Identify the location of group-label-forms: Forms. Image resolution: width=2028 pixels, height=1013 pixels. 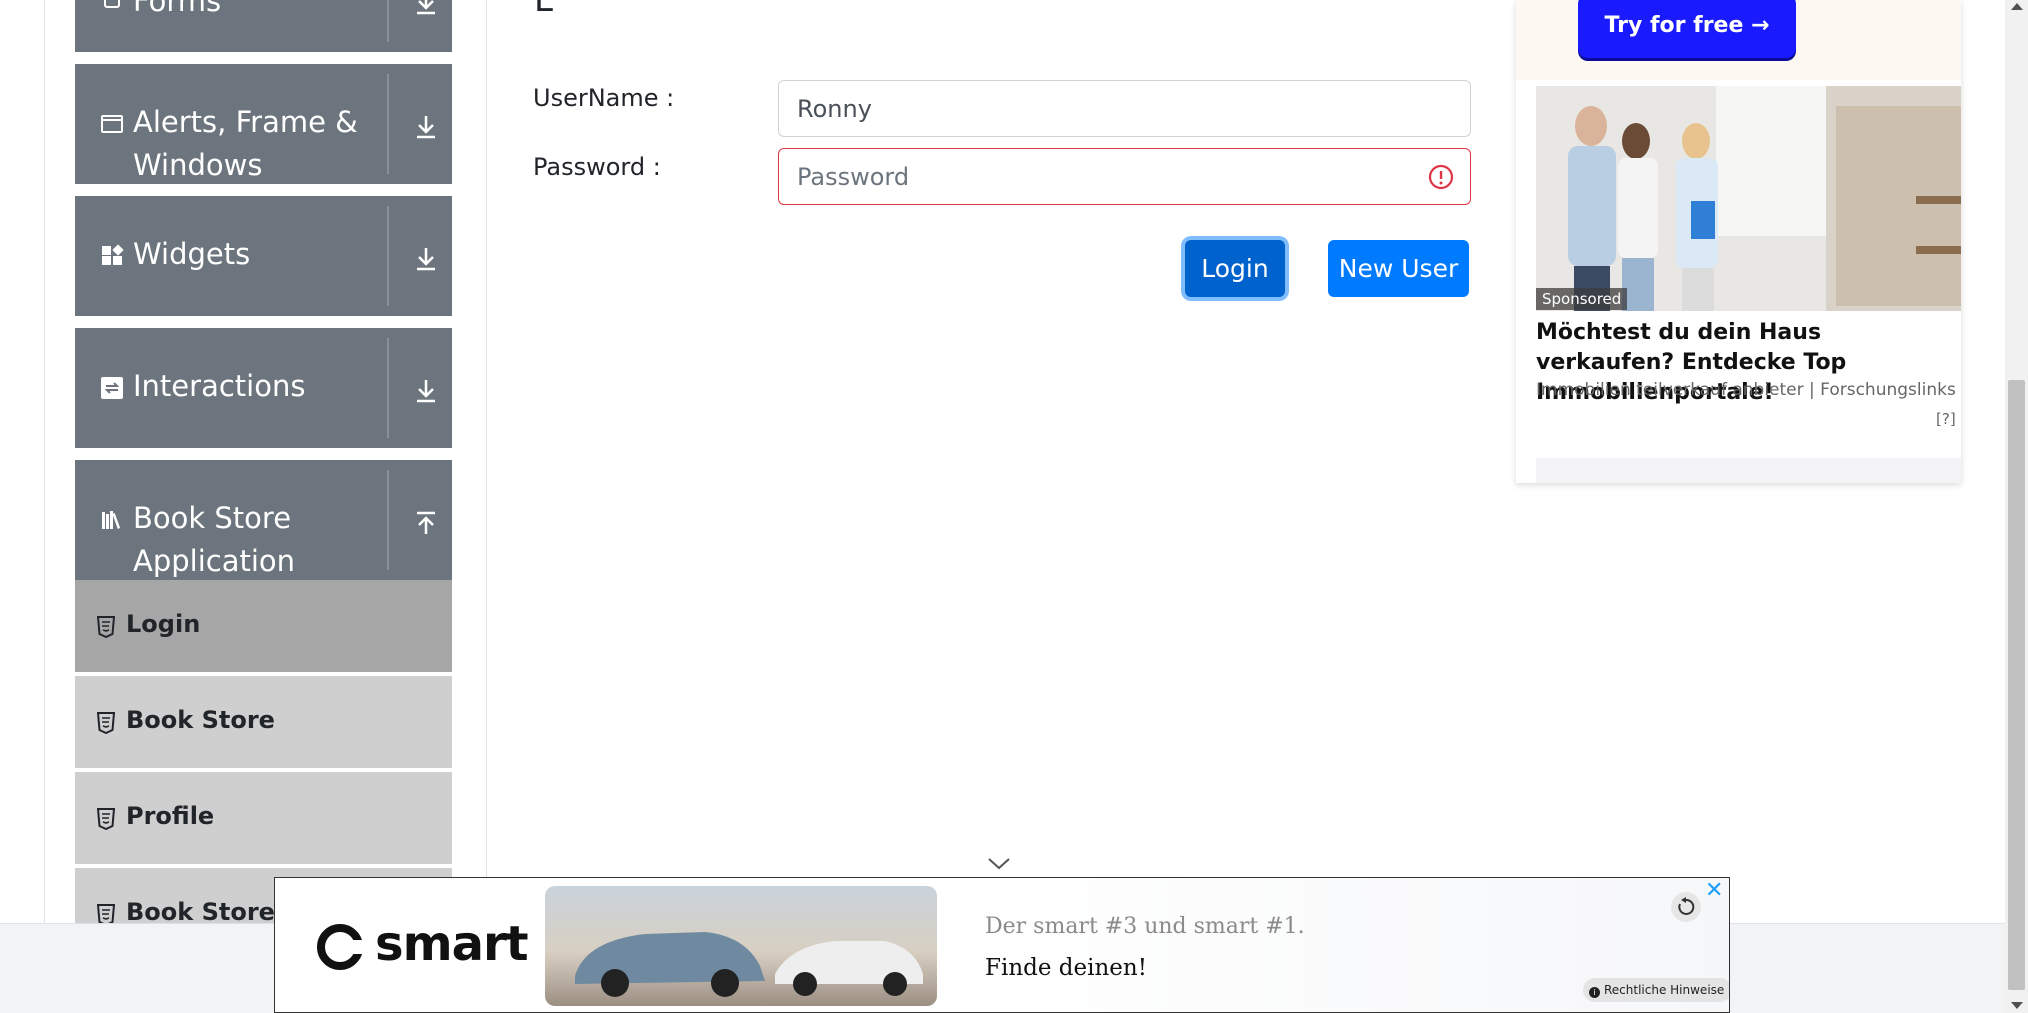
(177, 9).